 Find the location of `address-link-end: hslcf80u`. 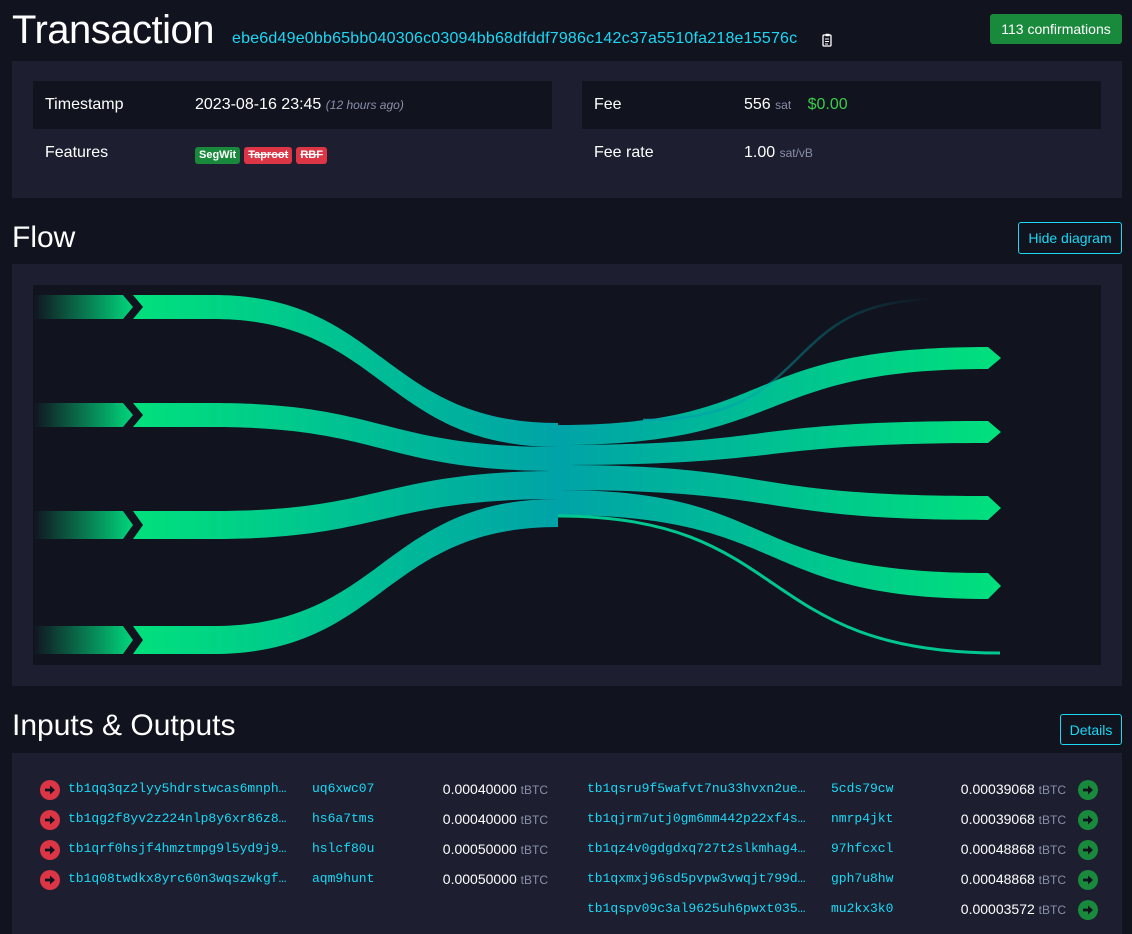

address-link-end: hslcf80u is located at coordinates (343, 848).